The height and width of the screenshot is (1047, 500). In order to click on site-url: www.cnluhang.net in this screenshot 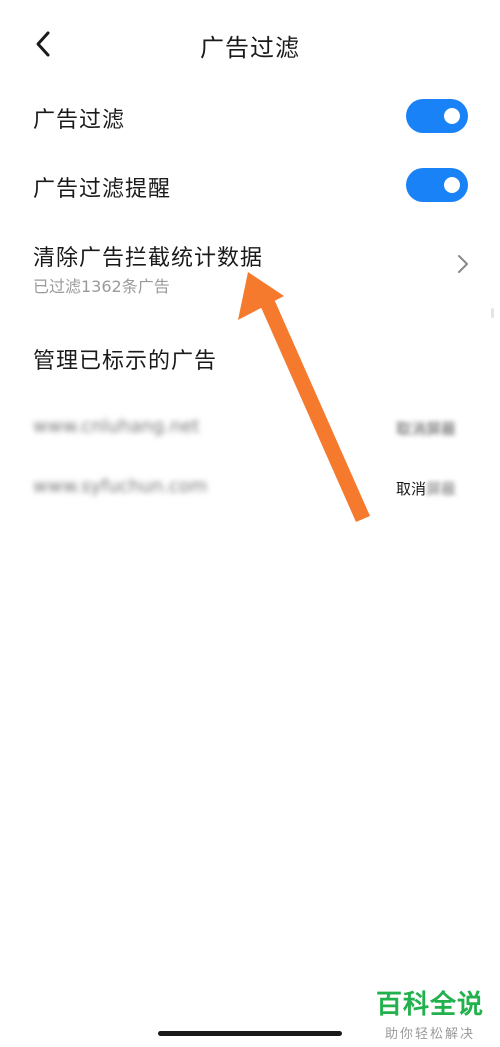, I will do `click(116, 426)`.